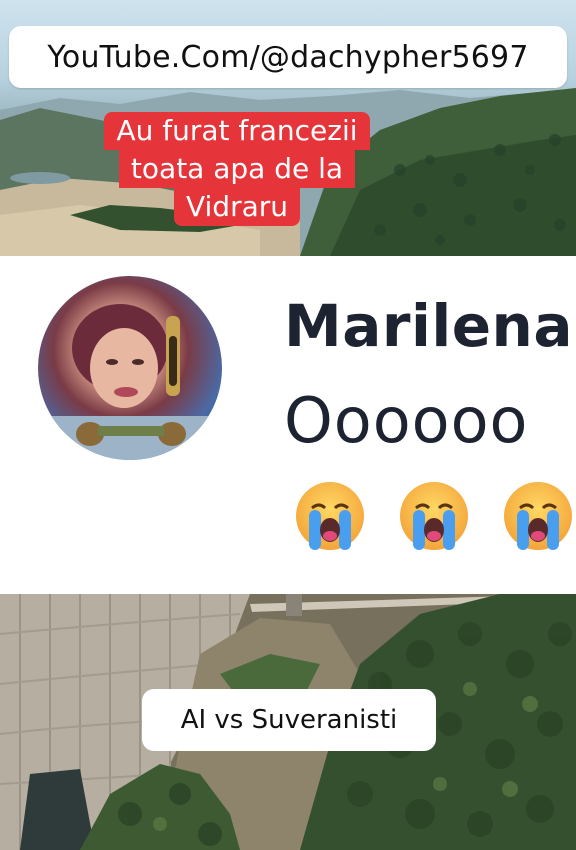 Image resolution: width=576 pixels, height=850 pixels. I want to click on bottom-caption-text: AI vs Suveranisti, so click(289, 720).